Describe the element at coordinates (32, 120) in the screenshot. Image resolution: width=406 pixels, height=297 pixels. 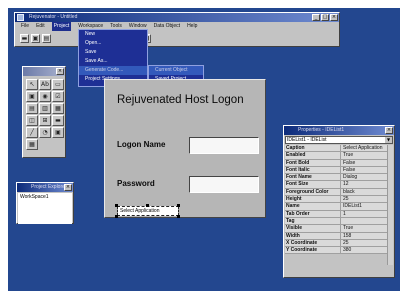
I see `panel-tool: ◫` at that location.